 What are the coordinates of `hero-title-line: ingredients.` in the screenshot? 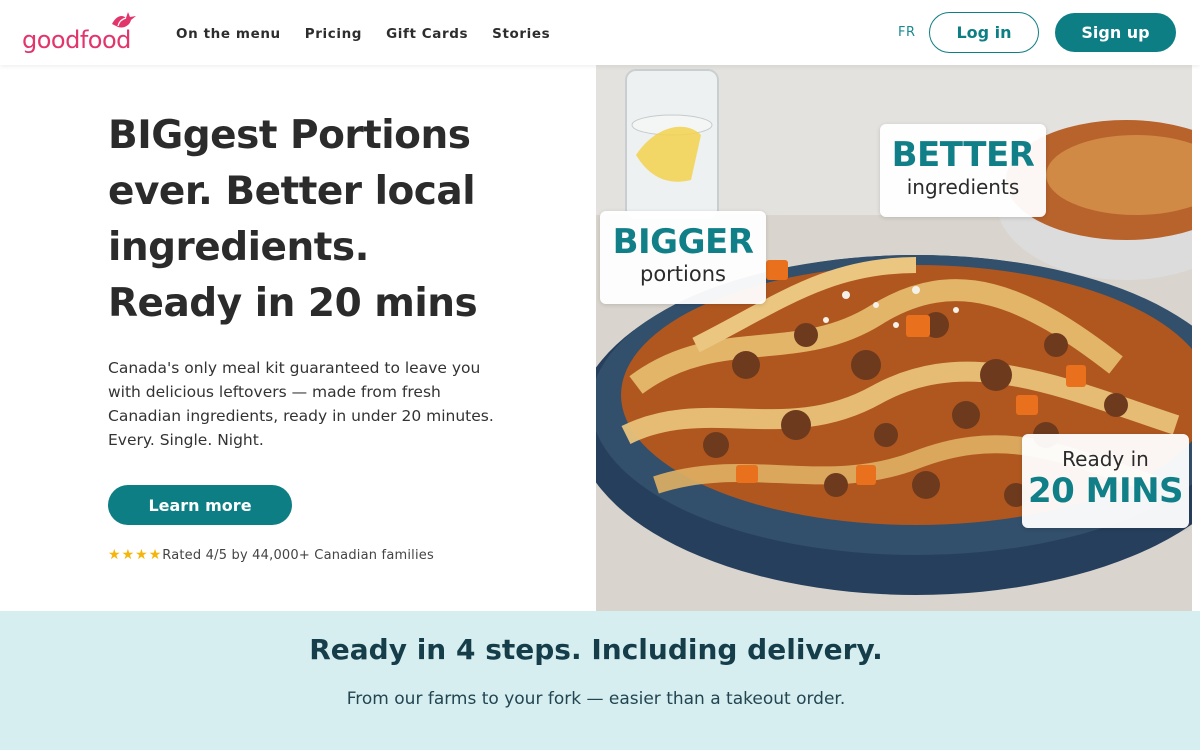 It's located at (238, 247).